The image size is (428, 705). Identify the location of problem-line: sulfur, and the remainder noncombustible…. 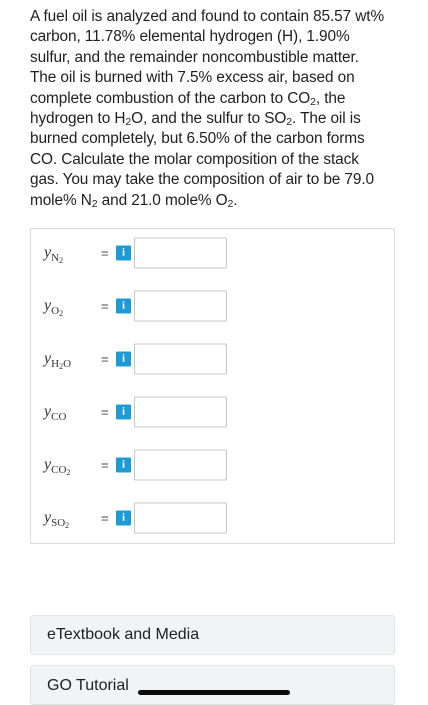
(194, 57).